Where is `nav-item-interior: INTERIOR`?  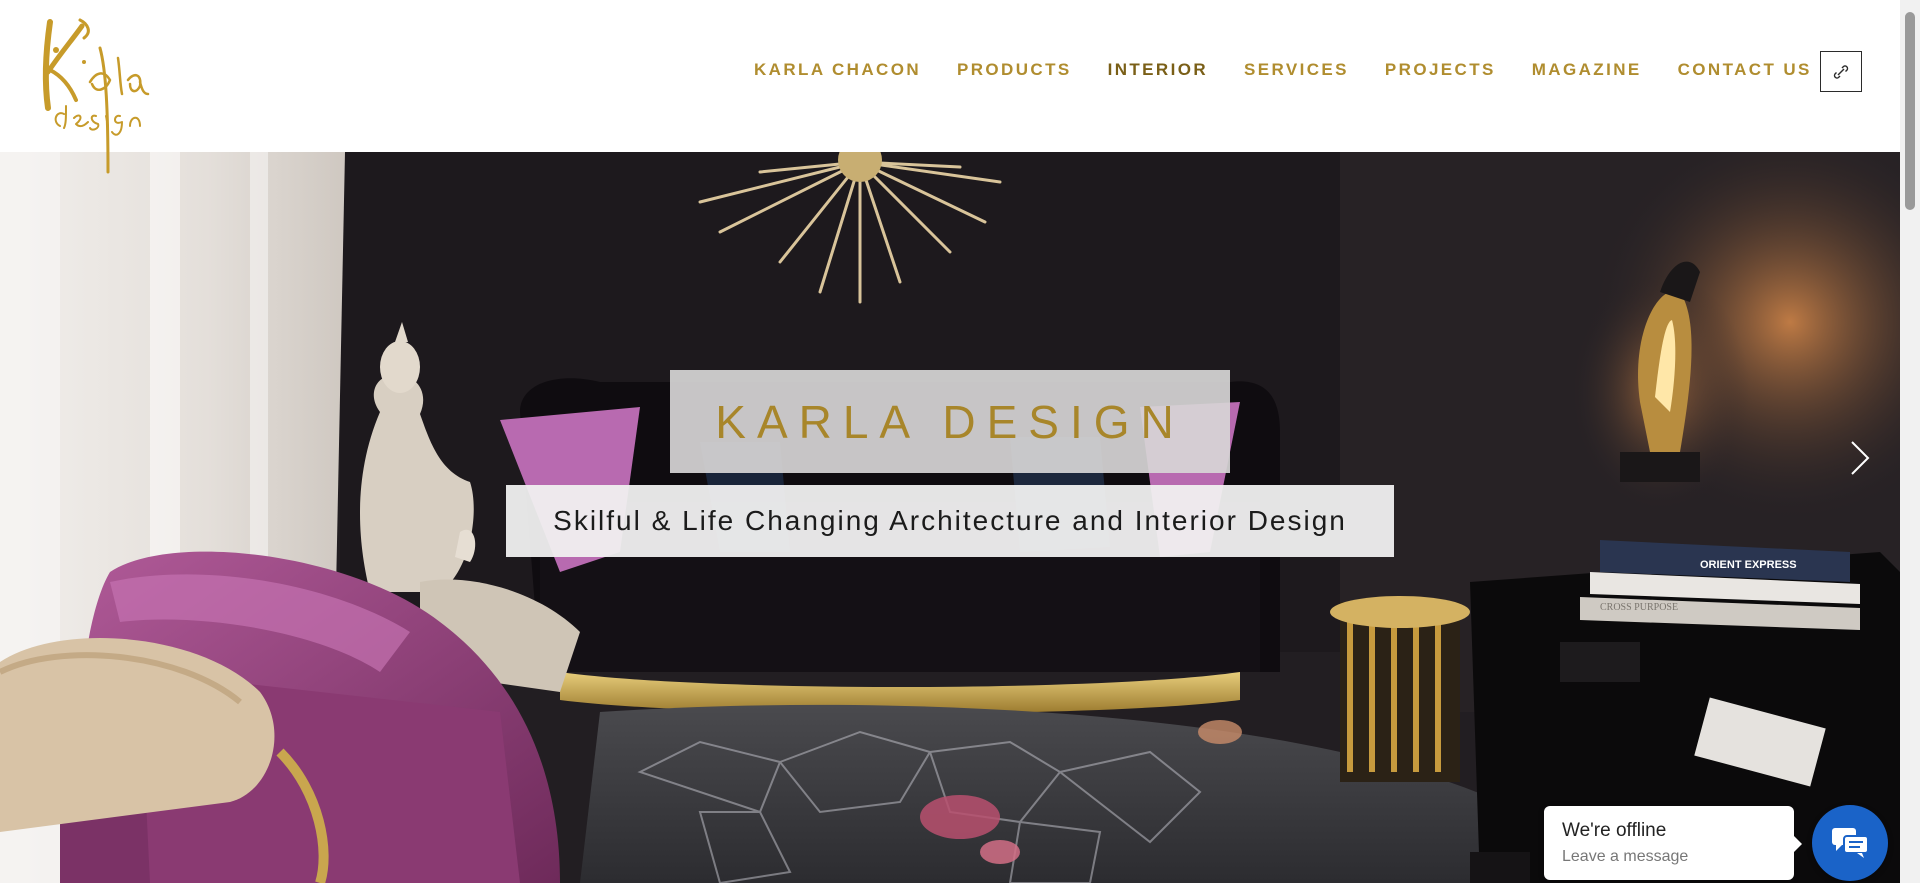
nav-item-interior: INTERIOR is located at coordinates (1158, 70).